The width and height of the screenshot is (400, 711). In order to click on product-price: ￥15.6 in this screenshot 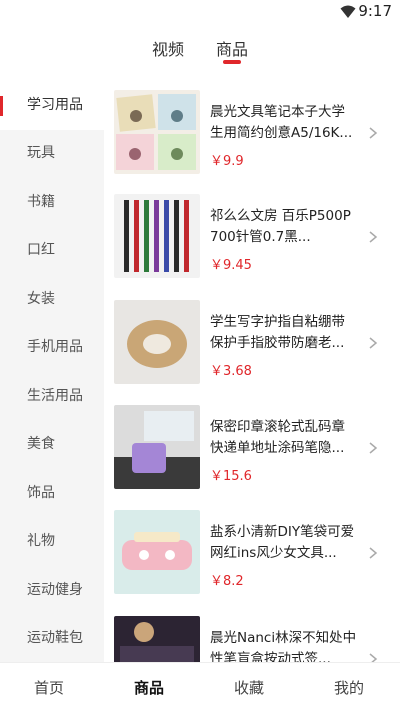, I will do `click(231, 476)`.